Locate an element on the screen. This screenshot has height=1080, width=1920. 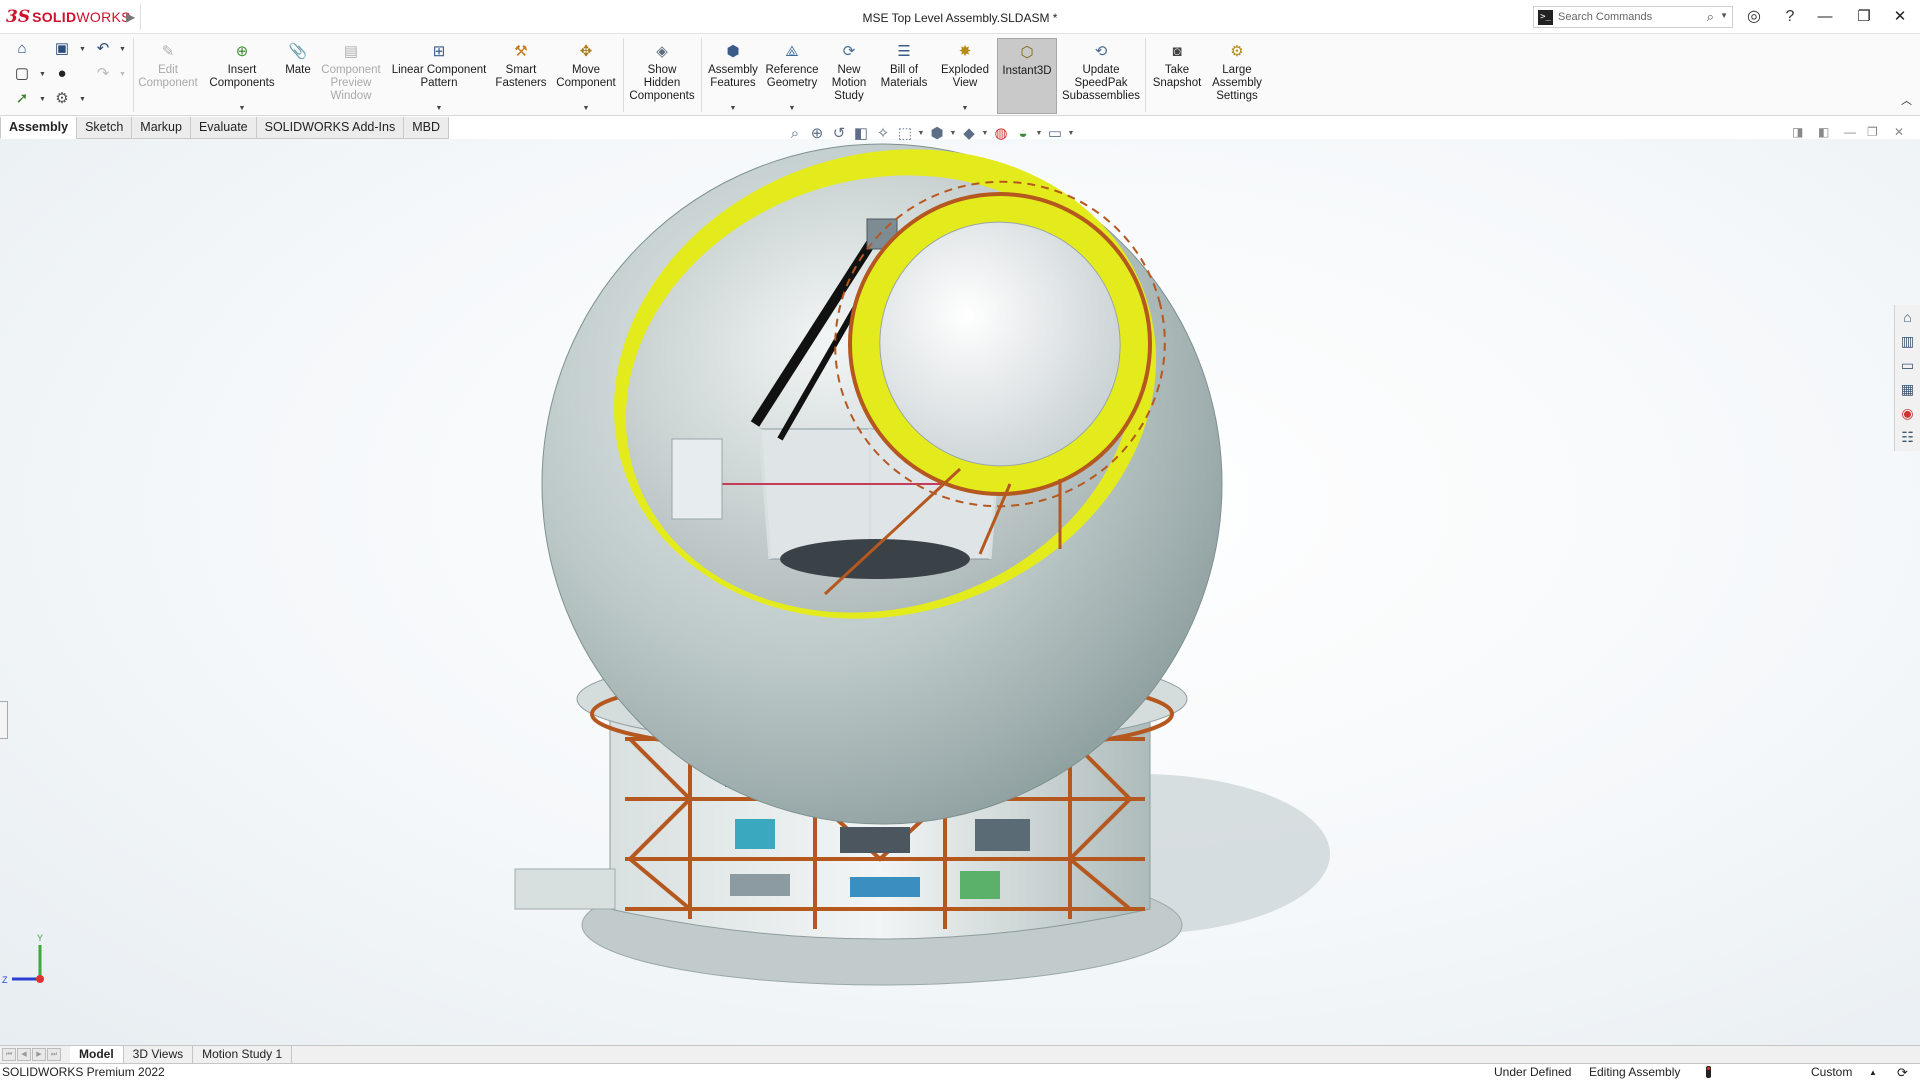
smart-fasteners-button: ⚒ Smart Fasteners is located at coordinates (521, 76).